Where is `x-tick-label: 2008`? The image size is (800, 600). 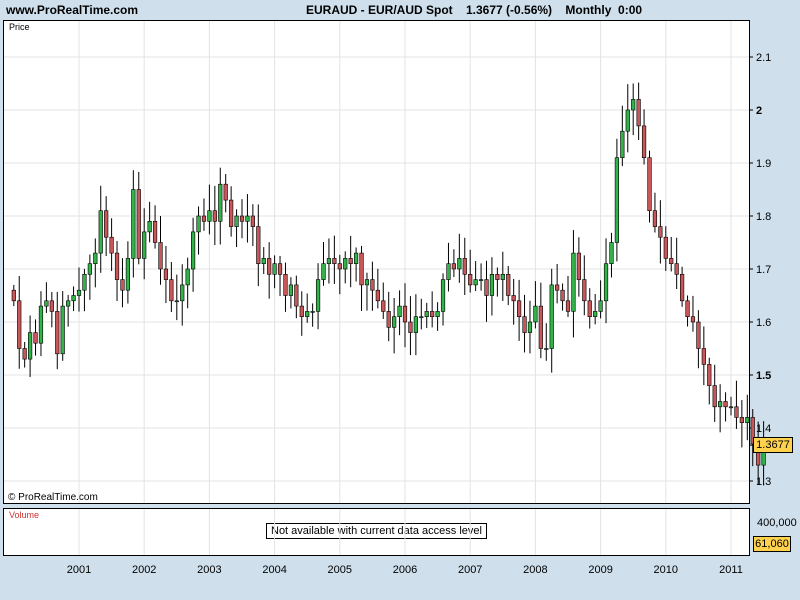 x-tick-label: 2008 is located at coordinates (535, 570).